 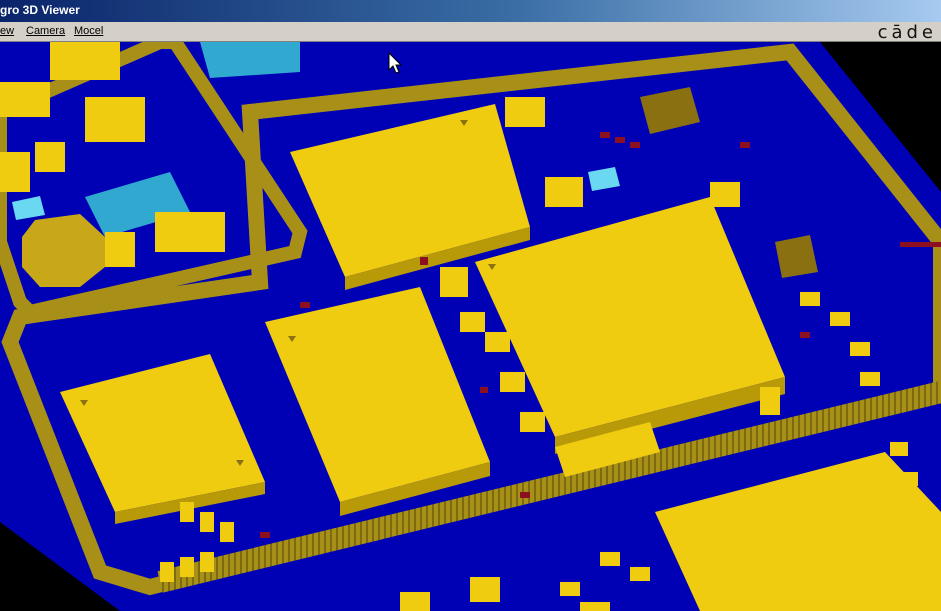 I want to click on chip-cyan-top, so click(x=250, y=60).